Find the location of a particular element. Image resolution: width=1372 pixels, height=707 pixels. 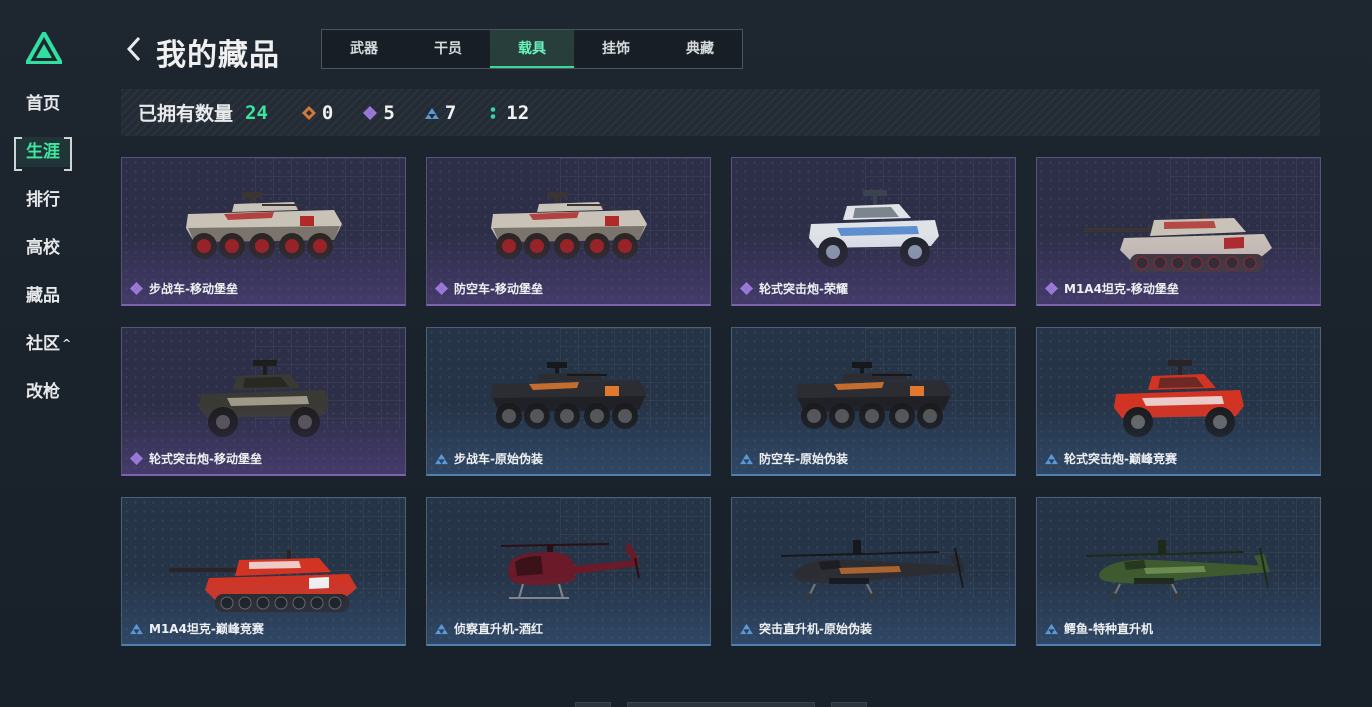

vehicle-card: 步战车-原始伪装 is located at coordinates (568, 401).